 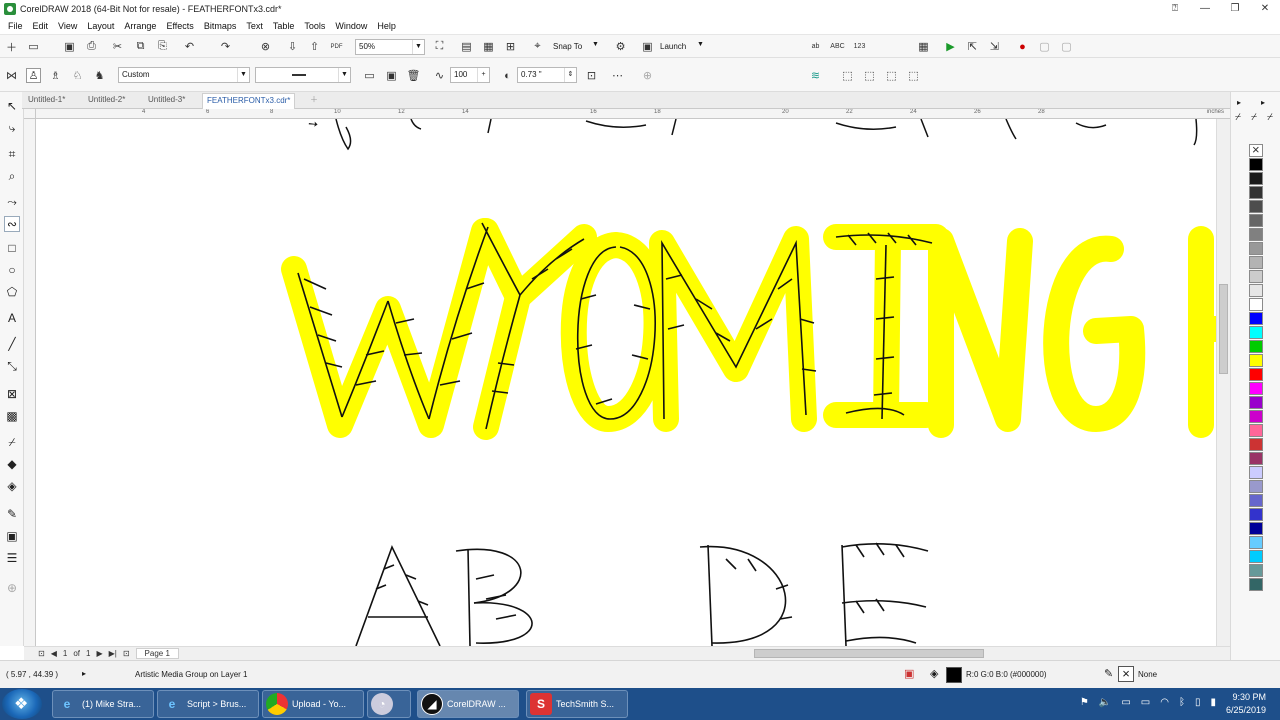 What do you see at coordinates (869, 653) in the screenshot?
I see `horizontal-scroll-thumb` at bounding box center [869, 653].